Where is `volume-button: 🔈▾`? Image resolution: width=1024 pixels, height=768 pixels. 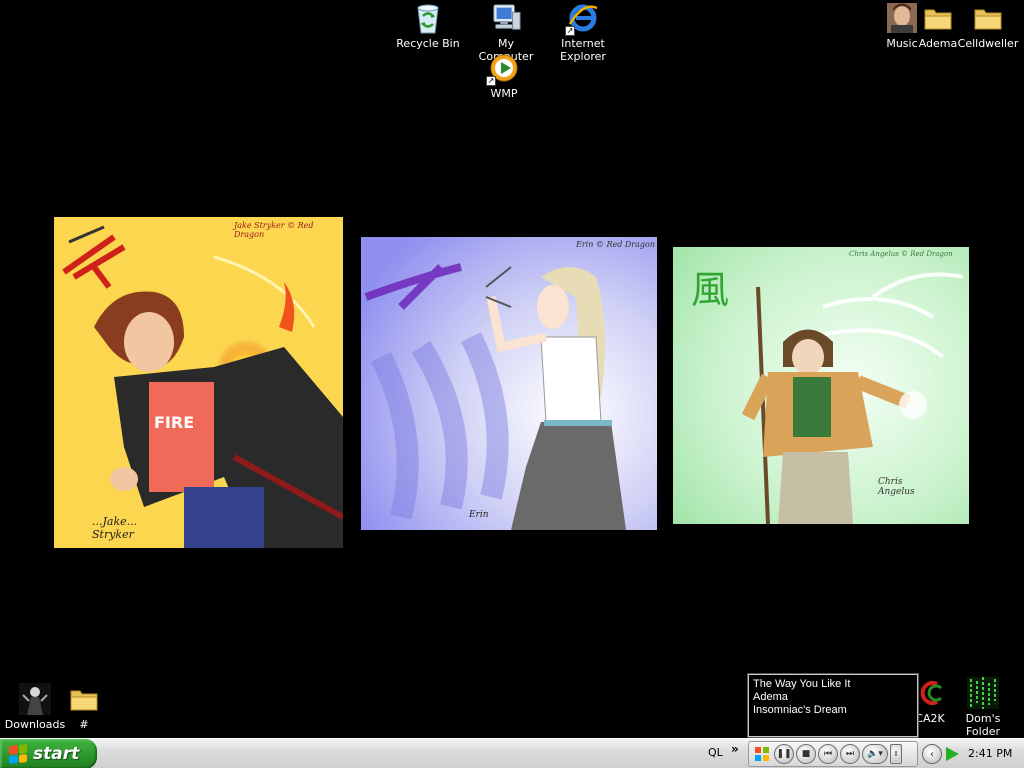
volume-button: 🔈▾ is located at coordinates (875, 754).